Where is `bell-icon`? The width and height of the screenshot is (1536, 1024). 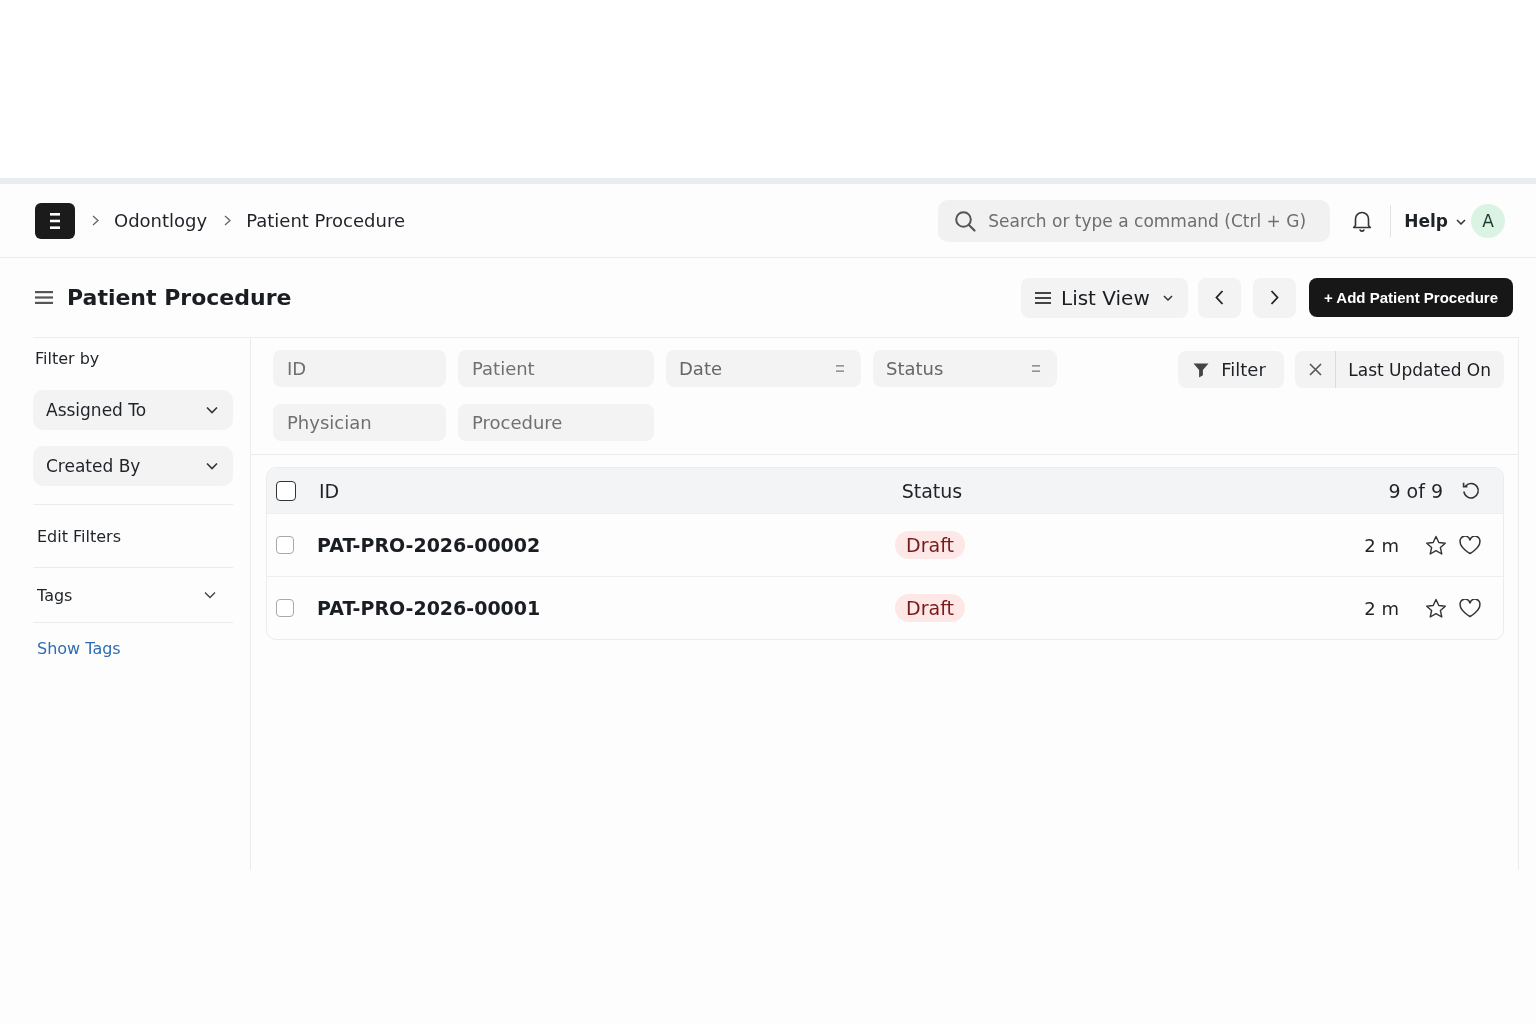 bell-icon is located at coordinates (1362, 220).